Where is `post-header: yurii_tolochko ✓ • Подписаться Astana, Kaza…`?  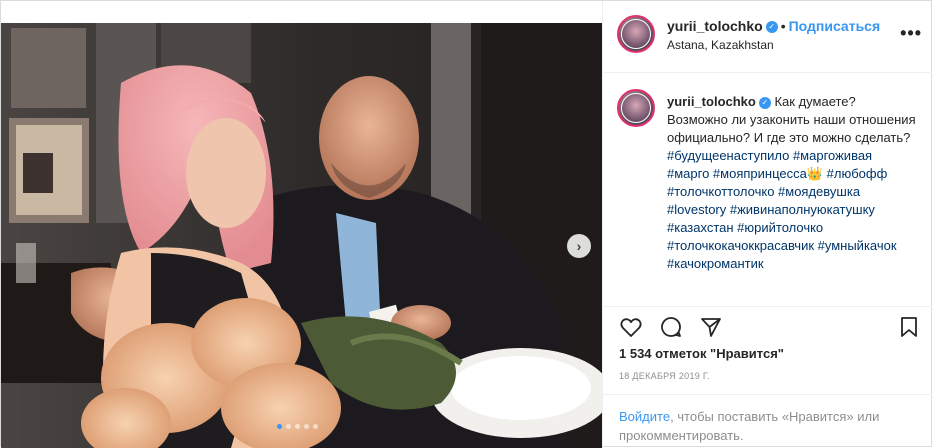
post-header: yurii_tolochko ✓ • Подписаться Astana, Kaza… is located at coordinates (767, 37).